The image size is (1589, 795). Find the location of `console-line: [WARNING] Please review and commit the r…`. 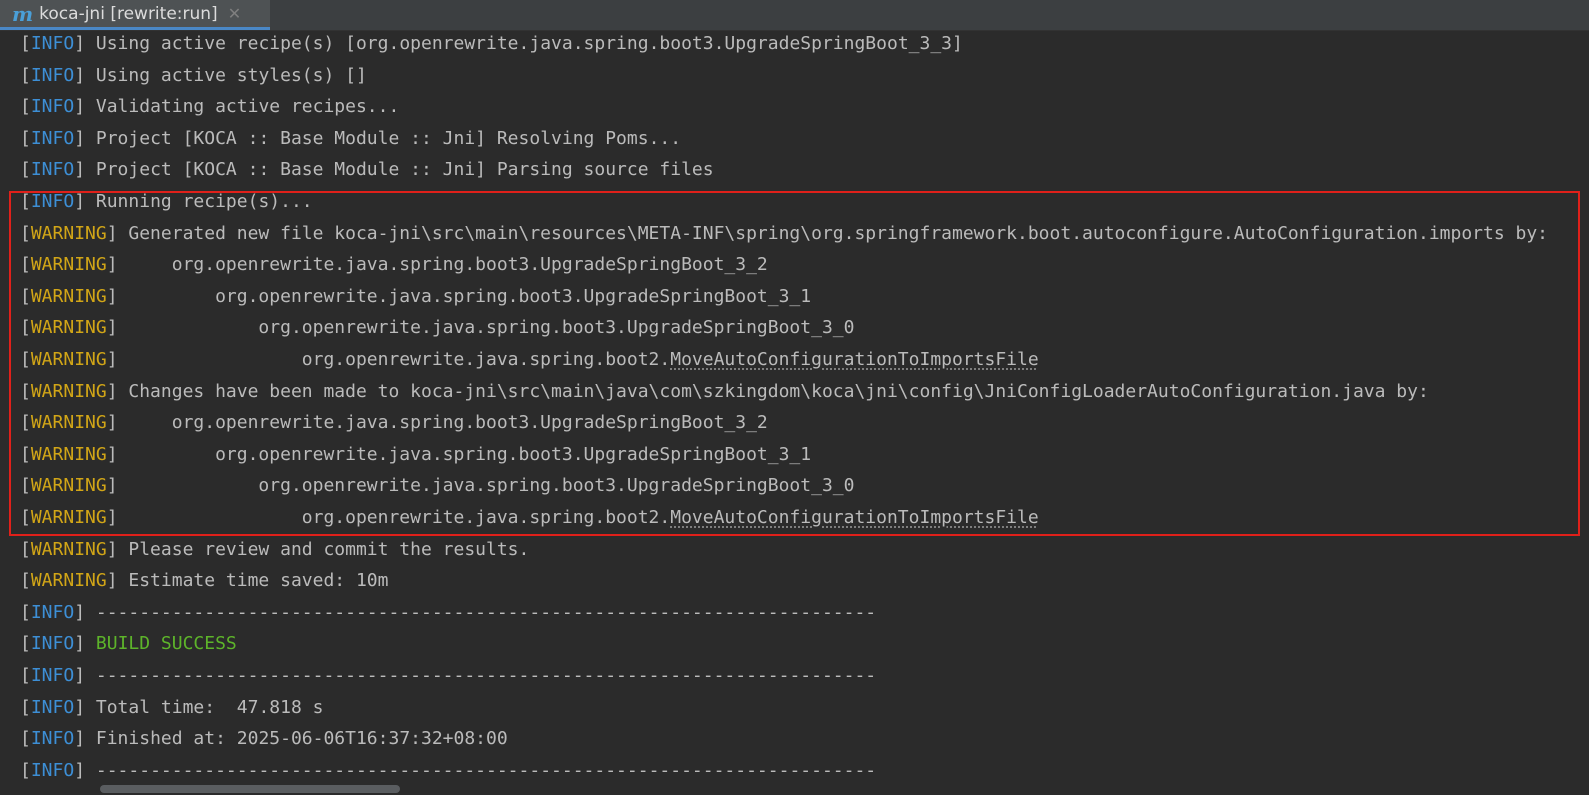

console-line: [WARNING] Please review and commit the r… is located at coordinates (275, 549).